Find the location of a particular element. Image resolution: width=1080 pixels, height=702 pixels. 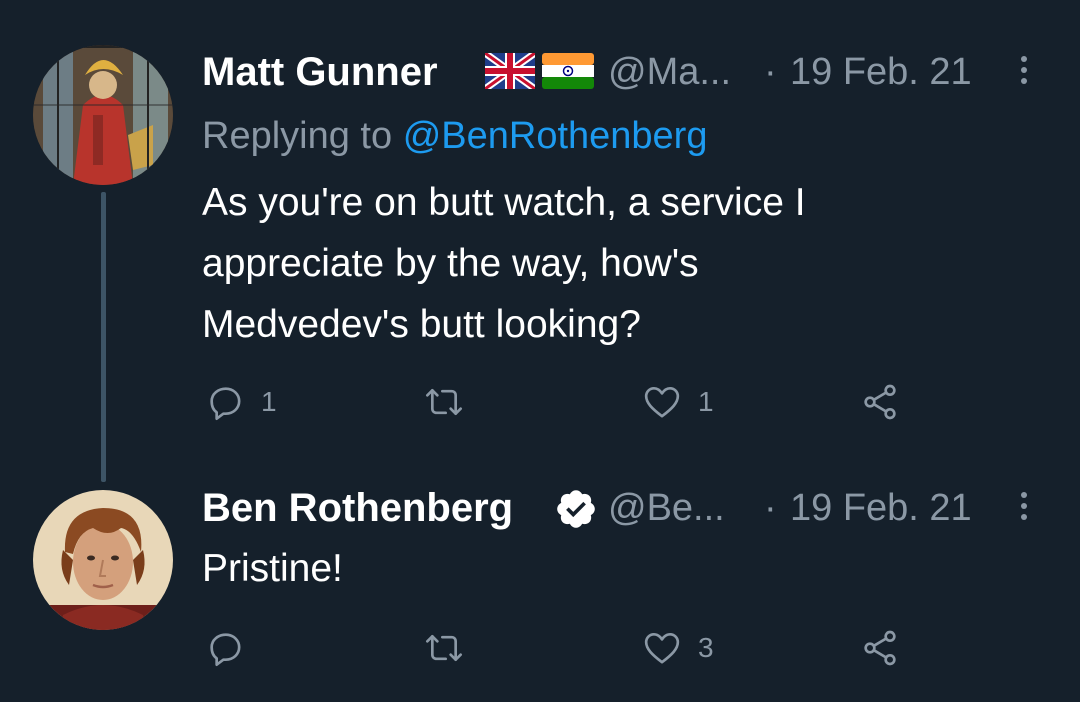

reply-button: 1 is located at coordinates (241, 402).